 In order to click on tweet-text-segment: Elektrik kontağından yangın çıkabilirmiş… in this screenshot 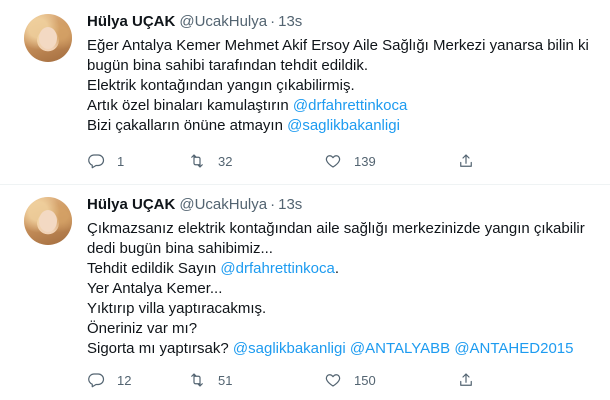, I will do `click(221, 85)`.